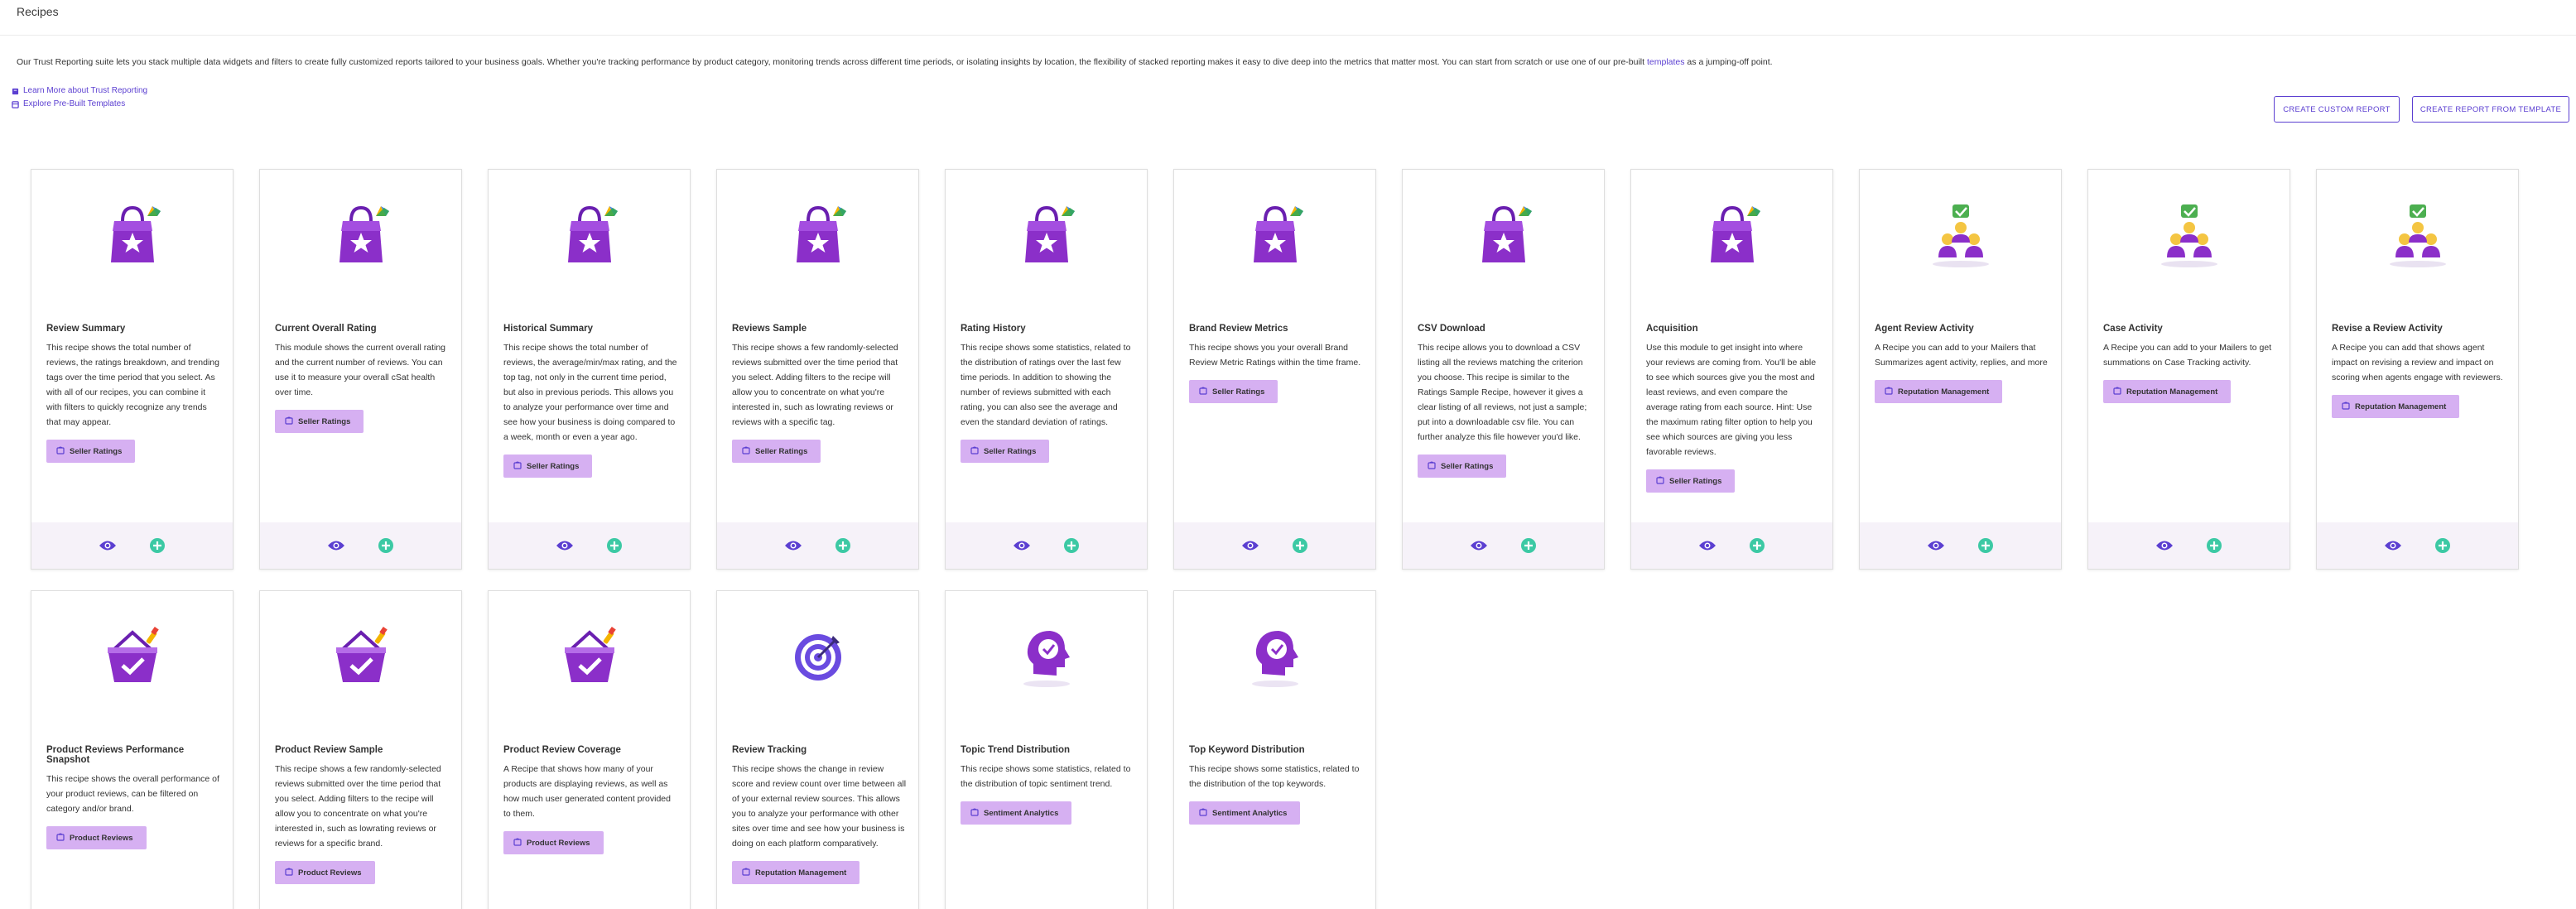 The image size is (2576, 909). I want to click on tag-label: Product Reviews, so click(101, 838).